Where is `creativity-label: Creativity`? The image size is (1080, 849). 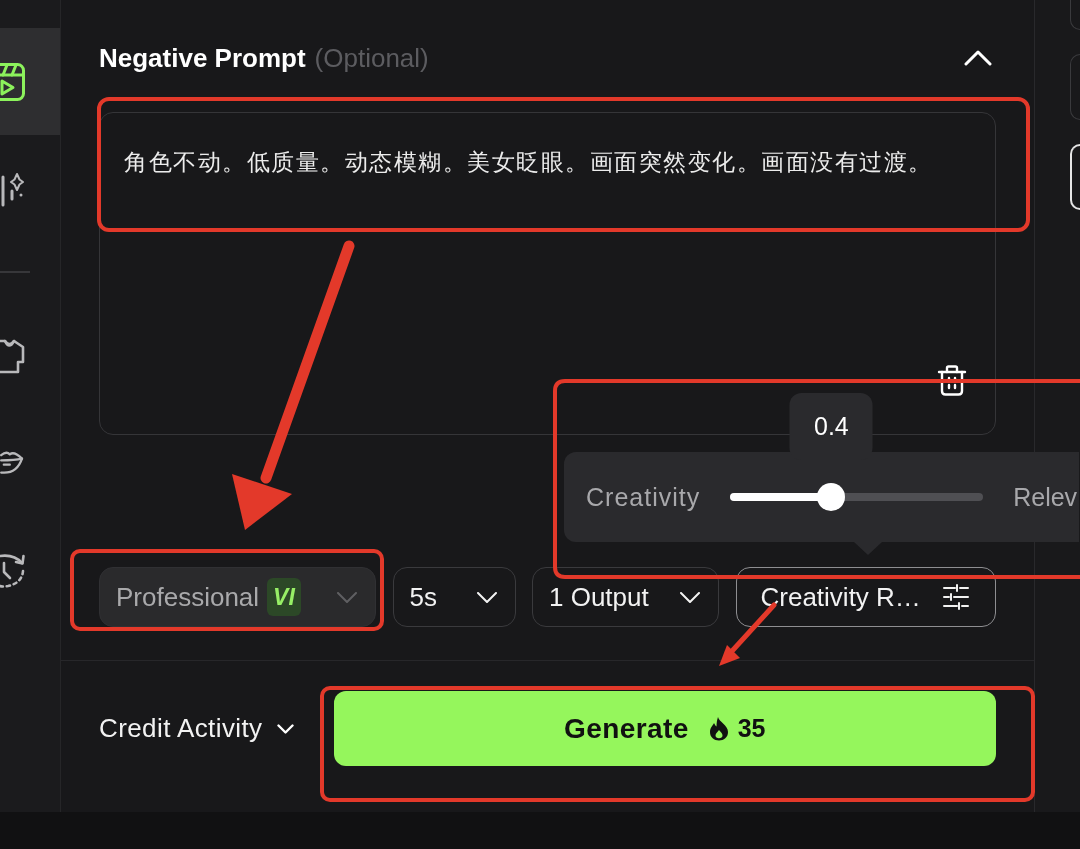 creativity-label: Creativity is located at coordinates (643, 497).